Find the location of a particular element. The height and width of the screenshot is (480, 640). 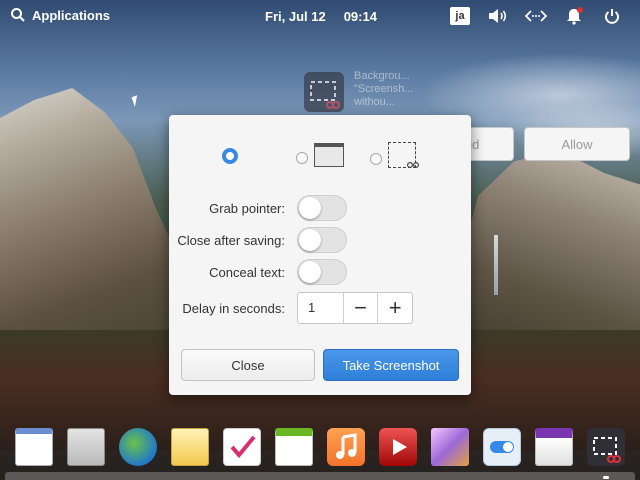

option-close-after-saving: Close after saving: is located at coordinates (320, 241).